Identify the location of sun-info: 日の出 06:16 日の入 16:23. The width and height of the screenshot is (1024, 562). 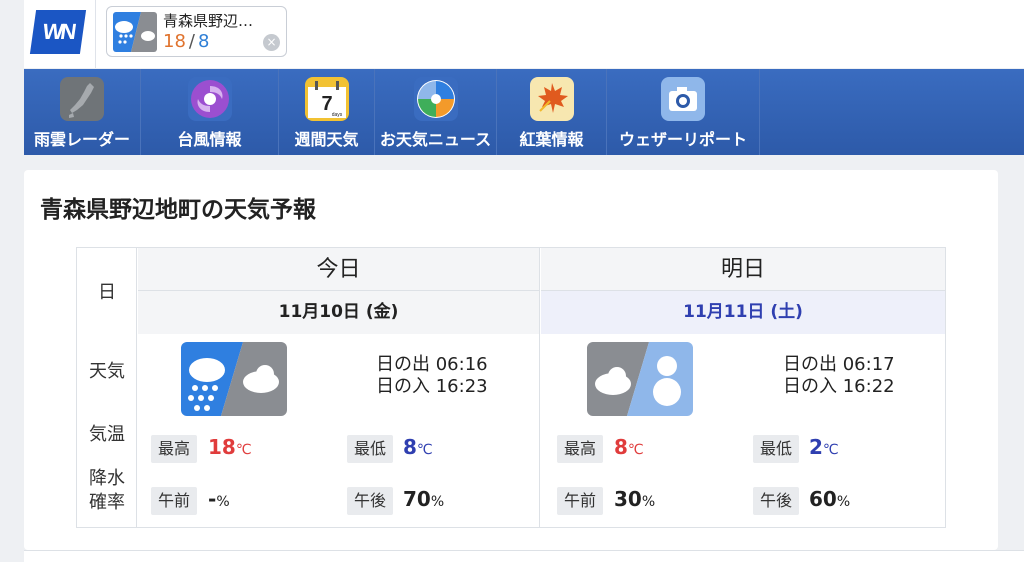
(432, 376).